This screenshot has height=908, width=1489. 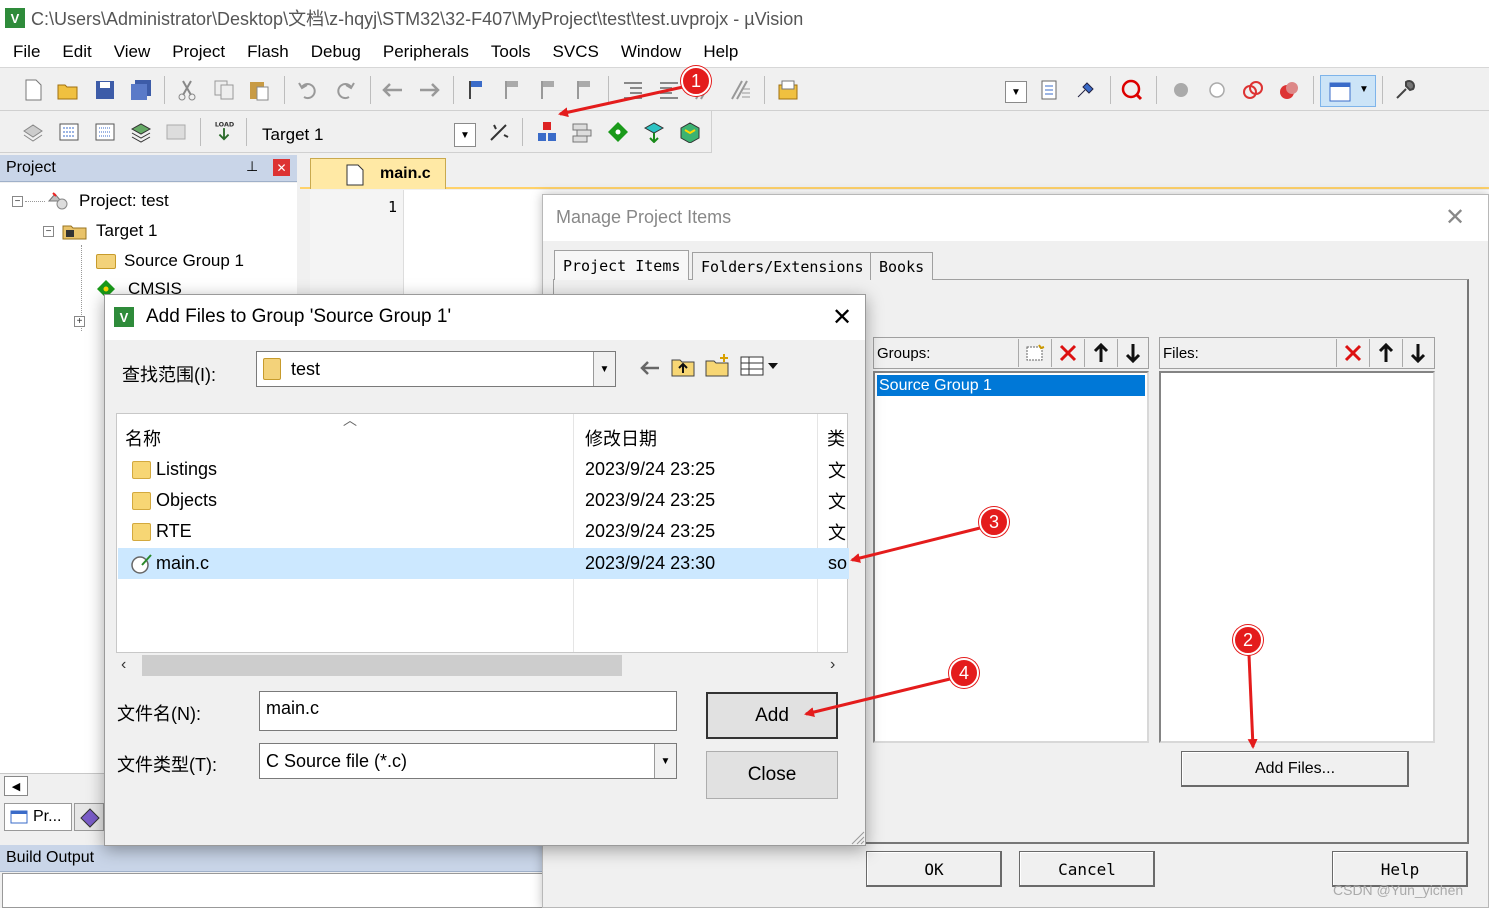 I want to click on annotation-badge-4: 4, so click(x=964, y=673).